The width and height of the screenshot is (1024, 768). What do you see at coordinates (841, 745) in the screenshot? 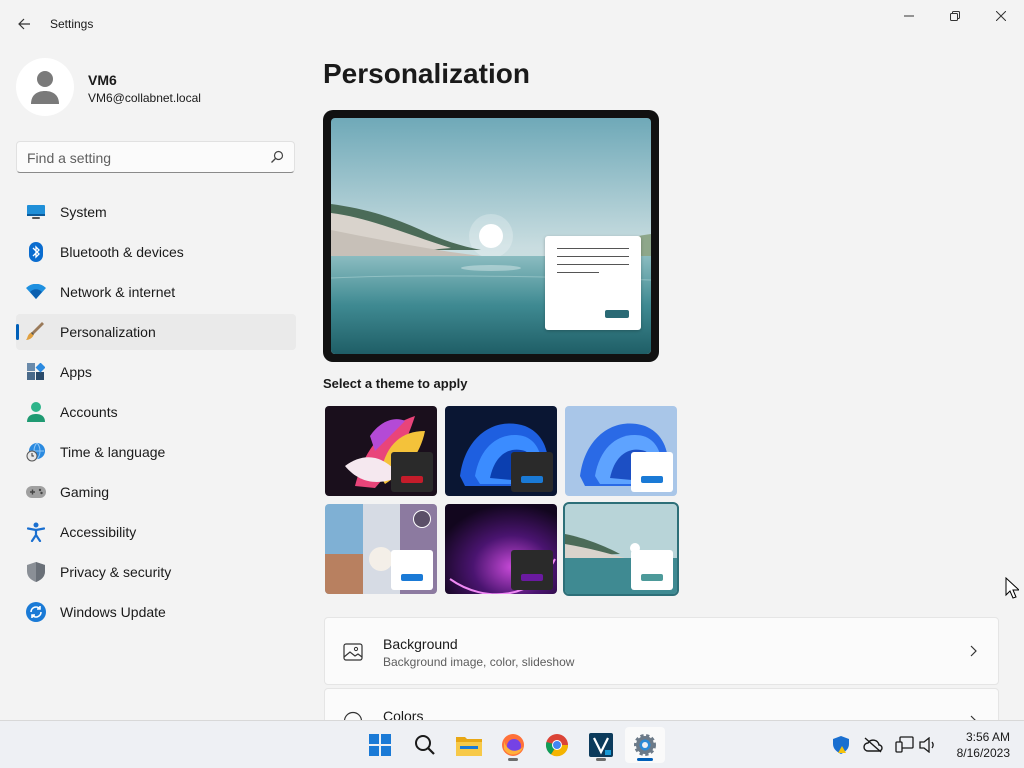
I see `windows-security-tray` at bounding box center [841, 745].